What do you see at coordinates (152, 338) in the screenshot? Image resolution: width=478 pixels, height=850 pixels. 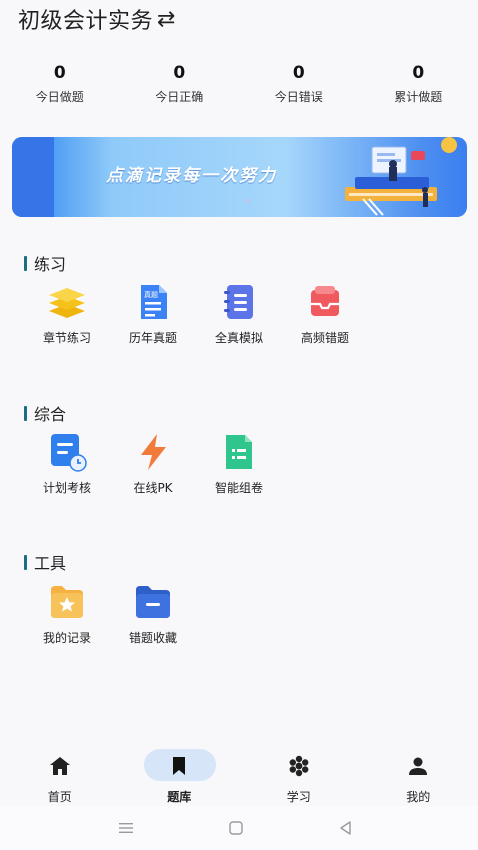 I see `item-label: 历年真题` at bounding box center [152, 338].